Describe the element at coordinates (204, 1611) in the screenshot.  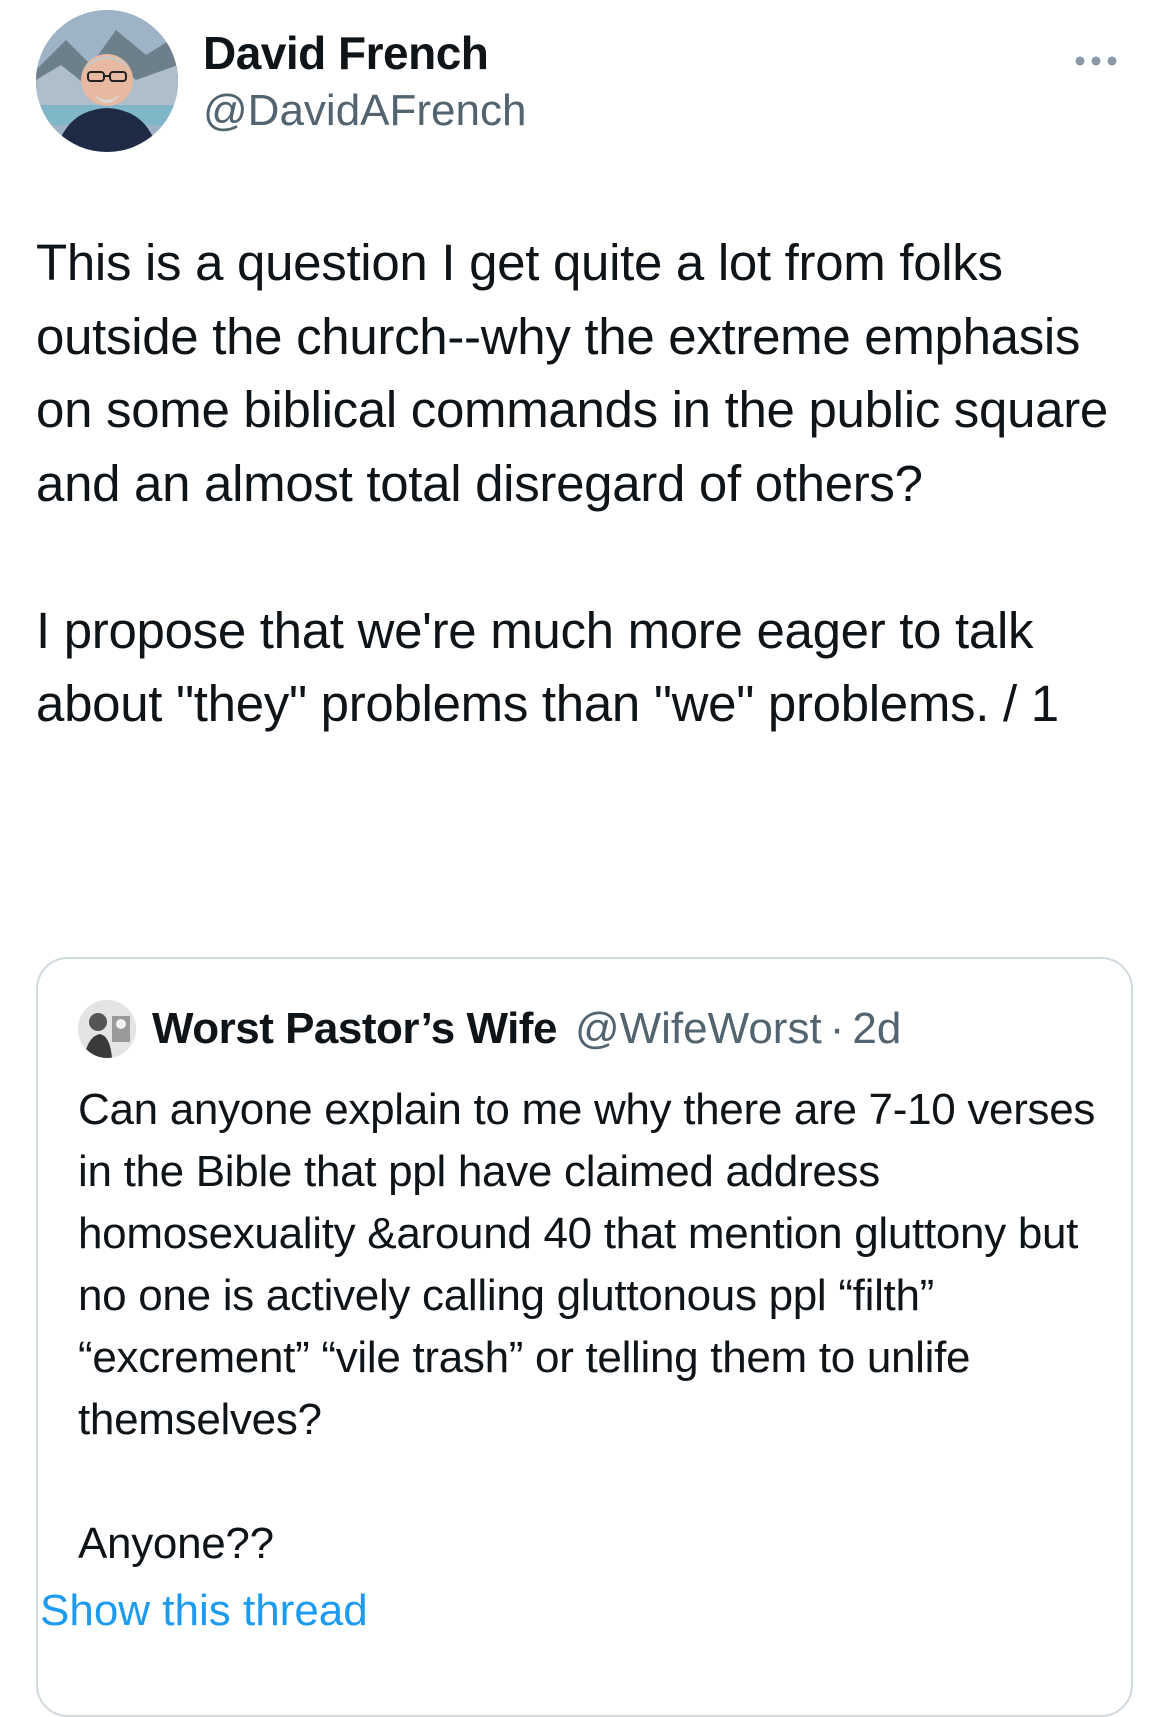
I see `show-thread-link: Show this thread` at that location.